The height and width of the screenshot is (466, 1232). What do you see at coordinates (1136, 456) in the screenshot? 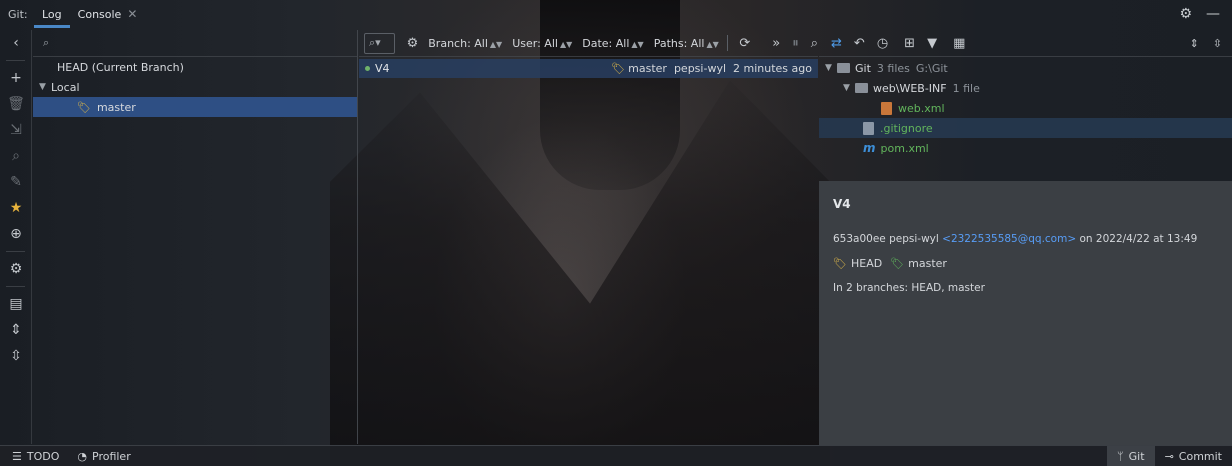
I see `git-label: Git` at bounding box center [1136, 456].